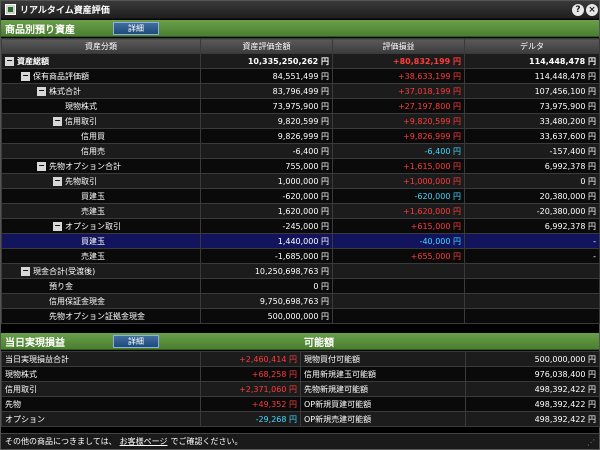 This screenshot has height=450, width=600. I want to click on row-category-cell: − 株式合計, so click(101, 91).